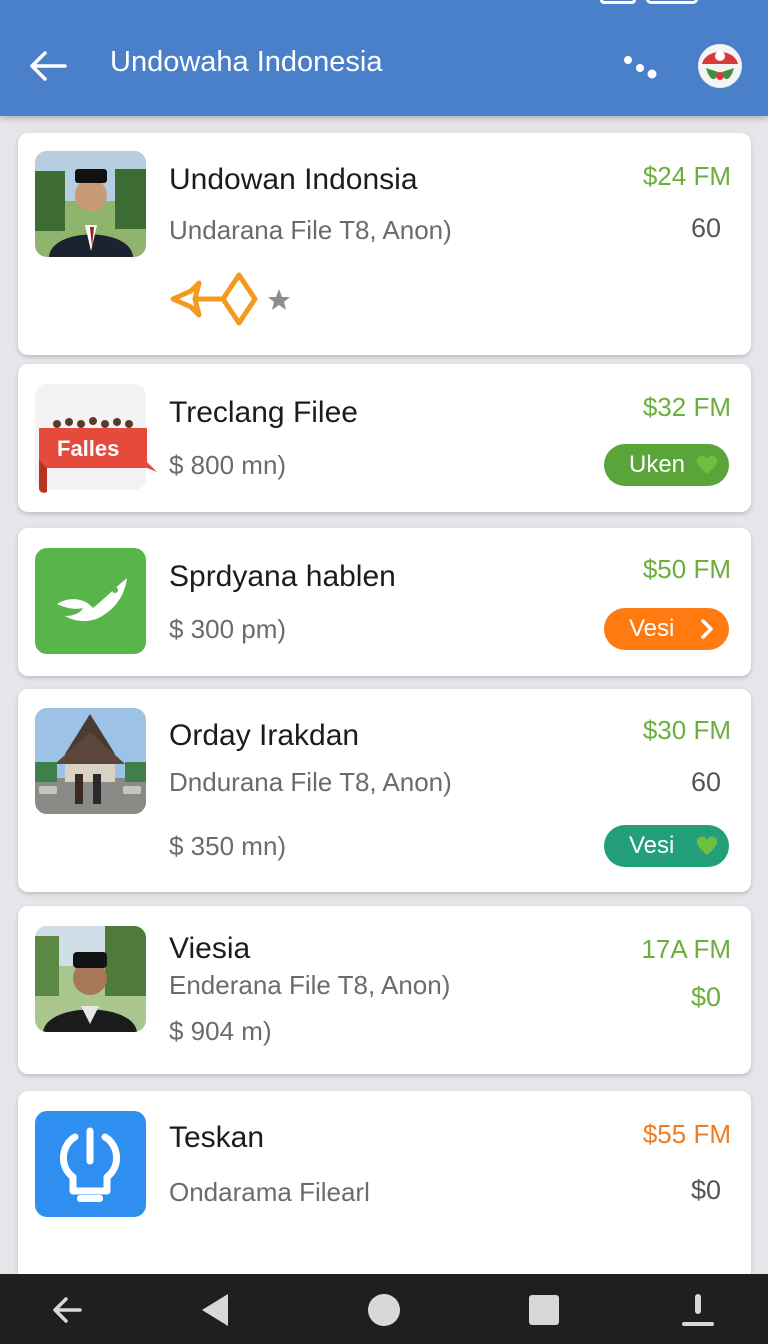 Image resolution: width=768 pixels, height=1344 pixels. I want to click on nav-home-button, so click(384, 1310).